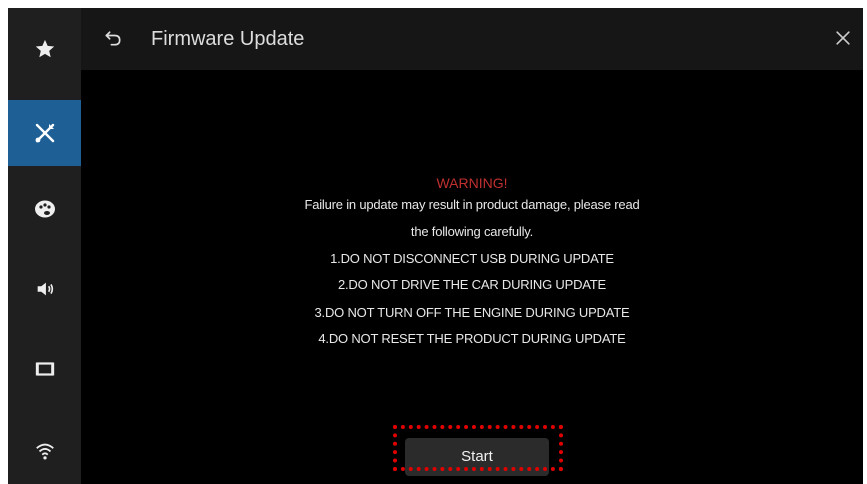 The width and height of the screenshot is (867, 484). I want to click on star-icon, so click(44, 48).